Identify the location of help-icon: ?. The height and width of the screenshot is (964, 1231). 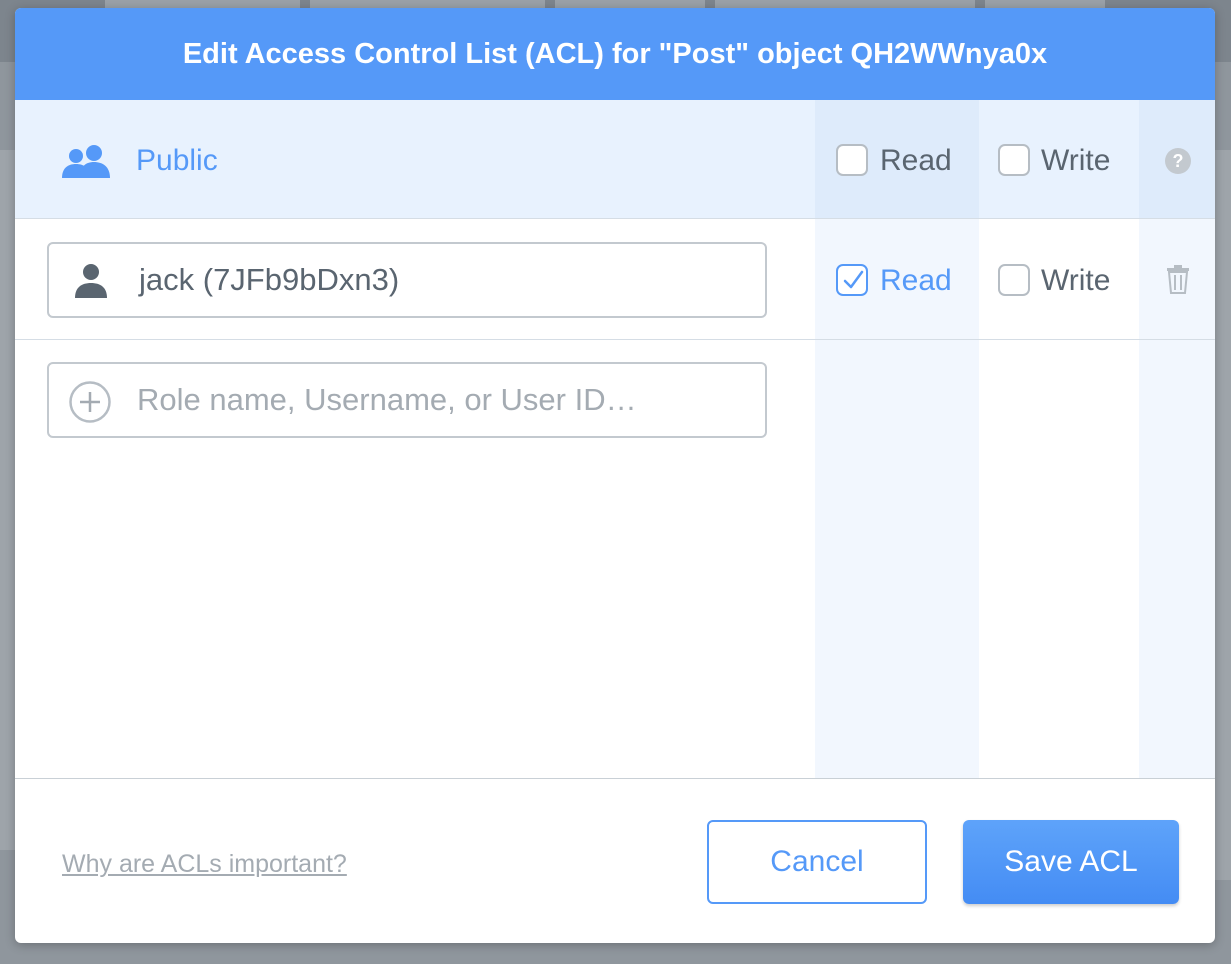
(1178, 161).